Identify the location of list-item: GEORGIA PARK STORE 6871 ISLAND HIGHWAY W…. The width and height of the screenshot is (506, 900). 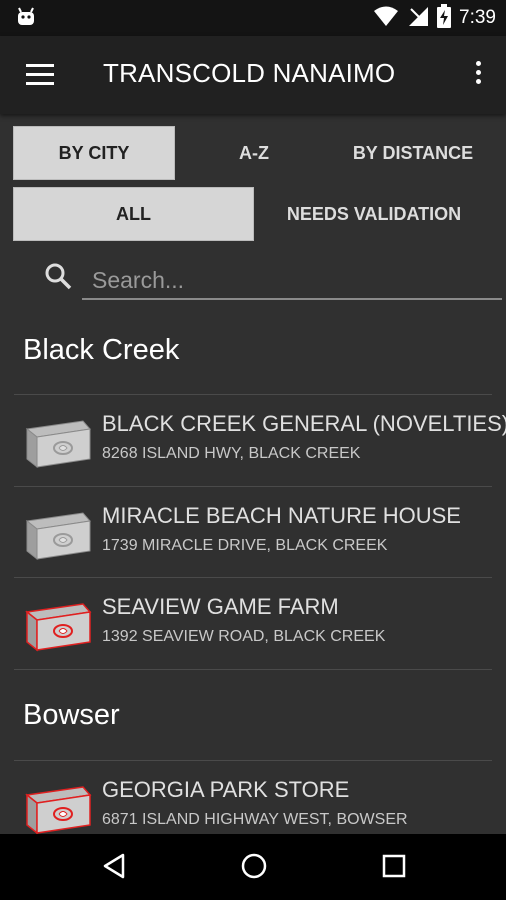
(253, 797).